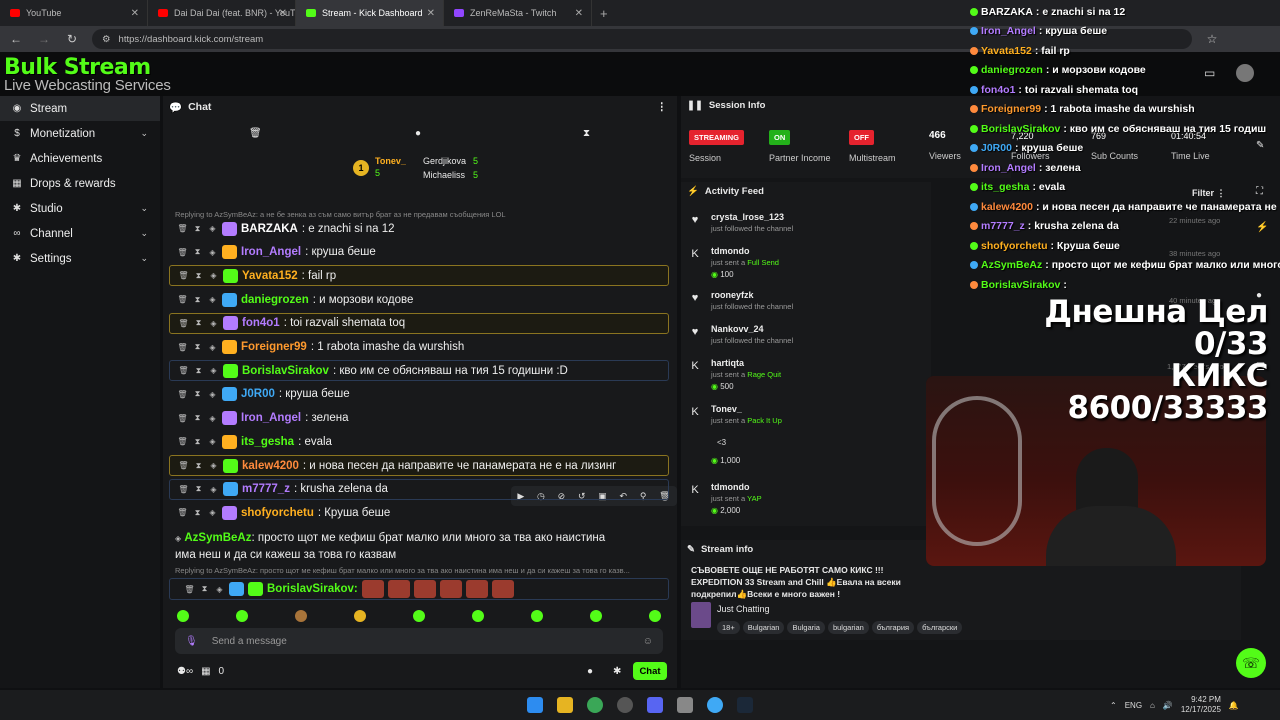 This screenshot has width=1280, height=720. What do you see at coordinates (419, 418) in the screenshot?
I see `chat-message: 🗑 ⧗ ◈ Iron_Angel: зелена` at bounding box center [419, 418].